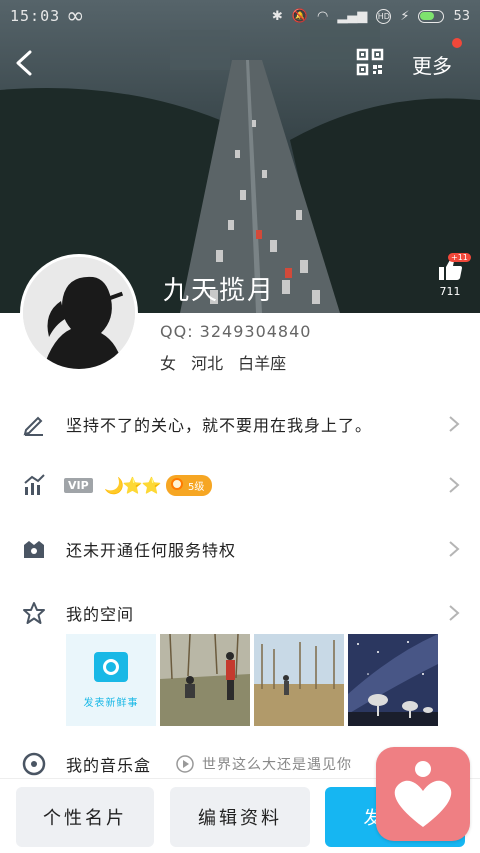 This screenshot has height=853, width=480. I want to click on status-icons: ✱ 🔕 ◠ ▂▄▆ HD ⚡ 53, so click(370, 16).